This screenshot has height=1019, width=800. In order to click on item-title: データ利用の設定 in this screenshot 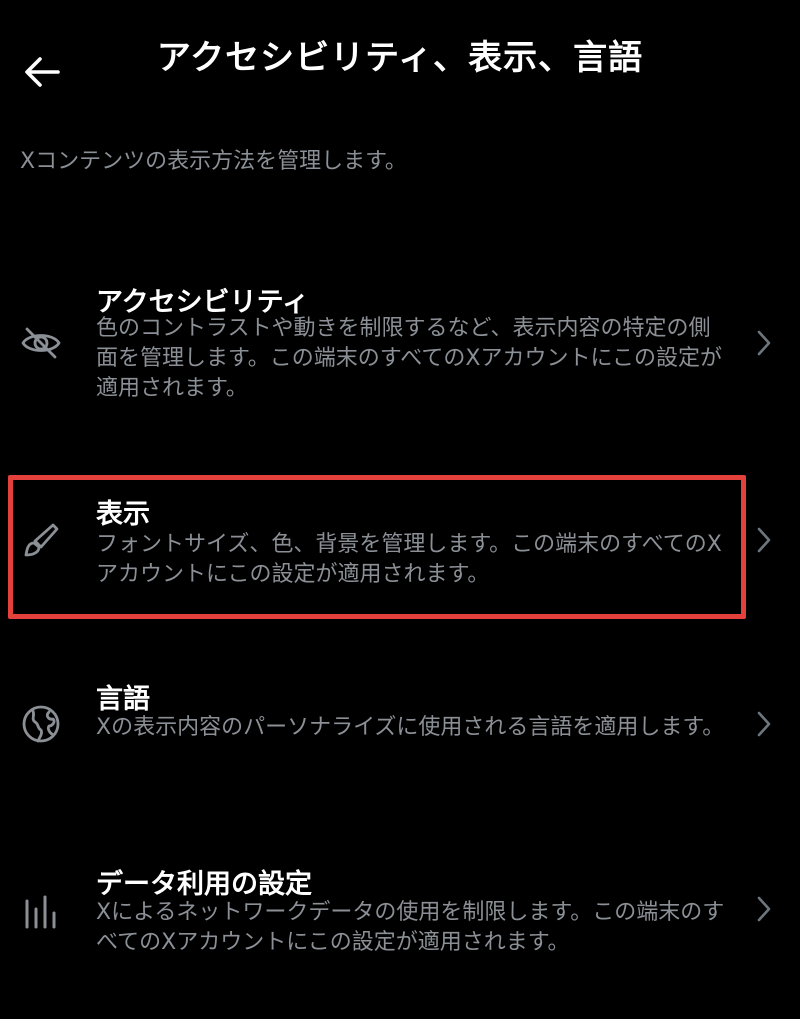, I will do `click(204, 884)`.